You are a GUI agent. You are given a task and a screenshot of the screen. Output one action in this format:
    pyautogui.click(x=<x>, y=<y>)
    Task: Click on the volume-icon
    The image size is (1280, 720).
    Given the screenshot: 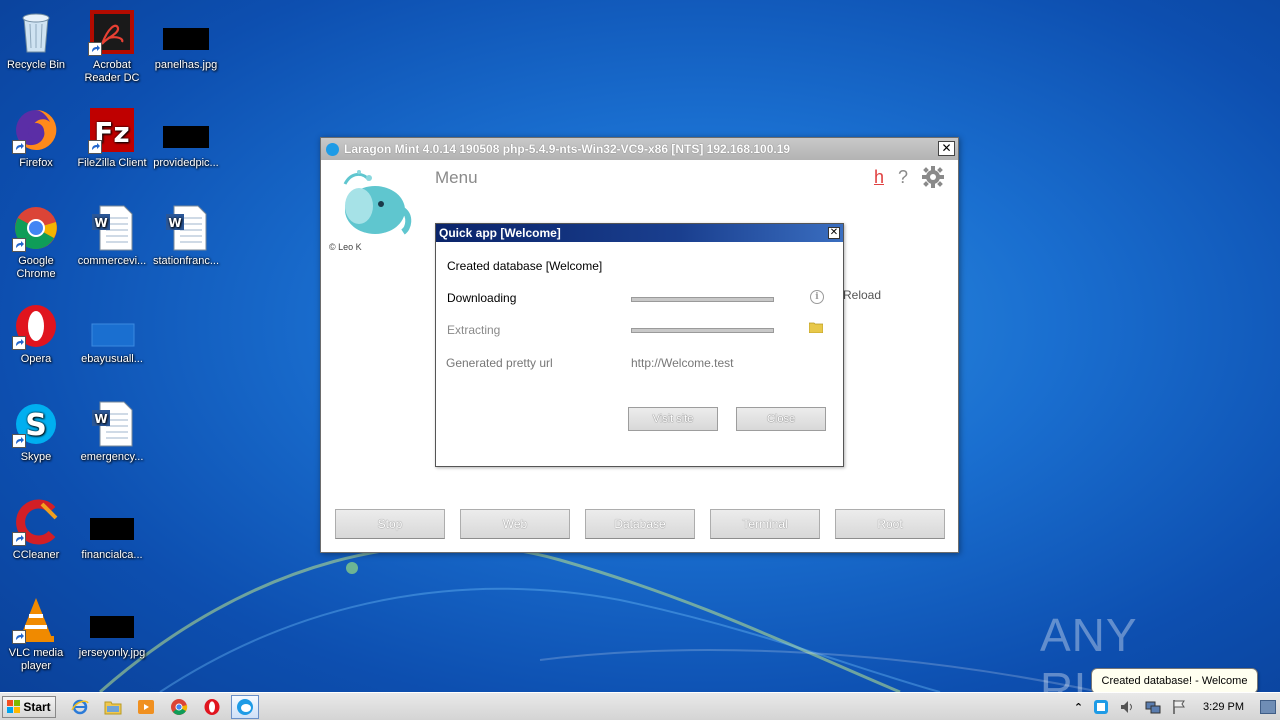 What is the action you would take?
    pyautogui.click(x=1127, y=707)
    